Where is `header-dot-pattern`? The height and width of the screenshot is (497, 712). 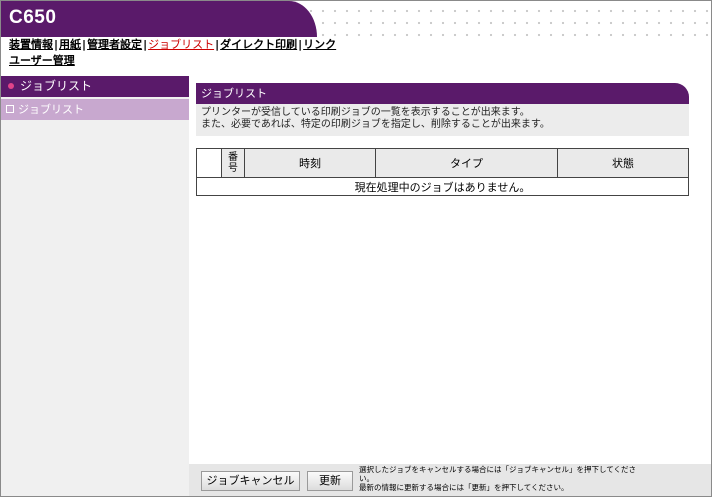
header-dot-pattern is located at coordinates (506, 23).